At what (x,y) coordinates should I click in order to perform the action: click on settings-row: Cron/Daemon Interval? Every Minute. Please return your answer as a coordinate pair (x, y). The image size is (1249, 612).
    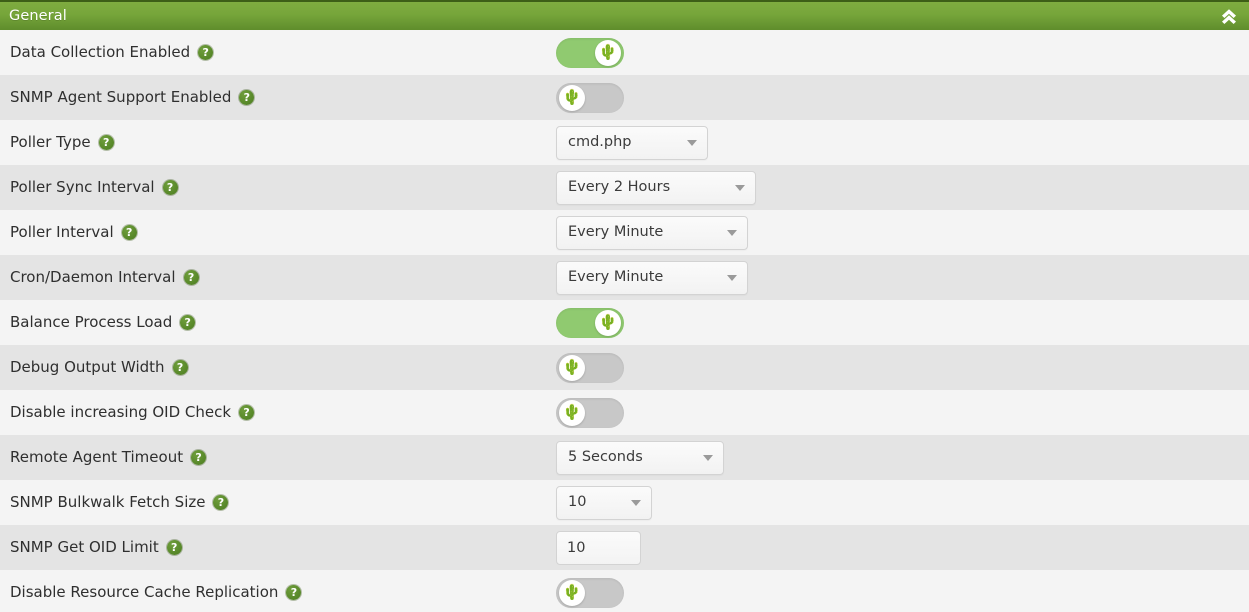
    Looking at the image, I should click on (624, 277).